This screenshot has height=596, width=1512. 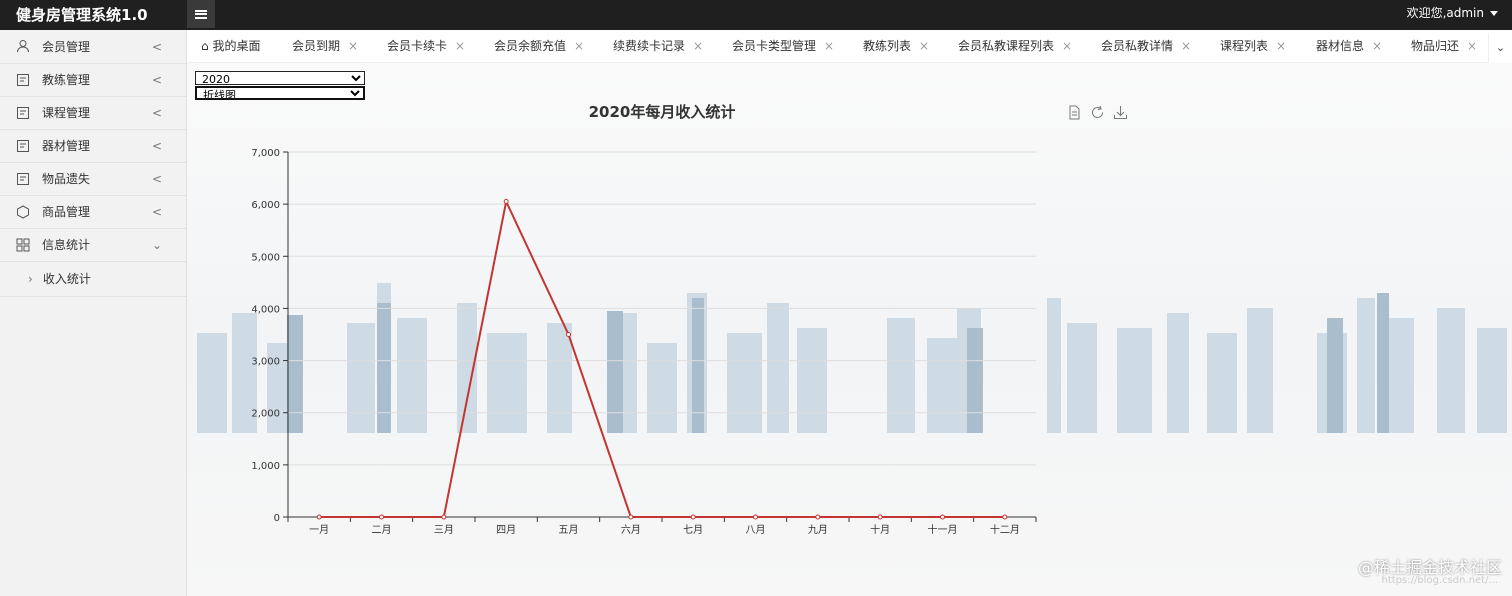 I want to click on menu-toggle-button, so click(x=201, y=14).